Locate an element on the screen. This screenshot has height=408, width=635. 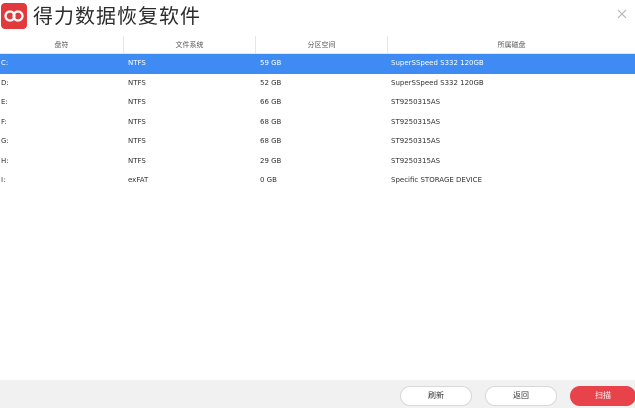
table-row: G: NTFS 68 GB ST9250315AS is located at coordinates (317, 142).